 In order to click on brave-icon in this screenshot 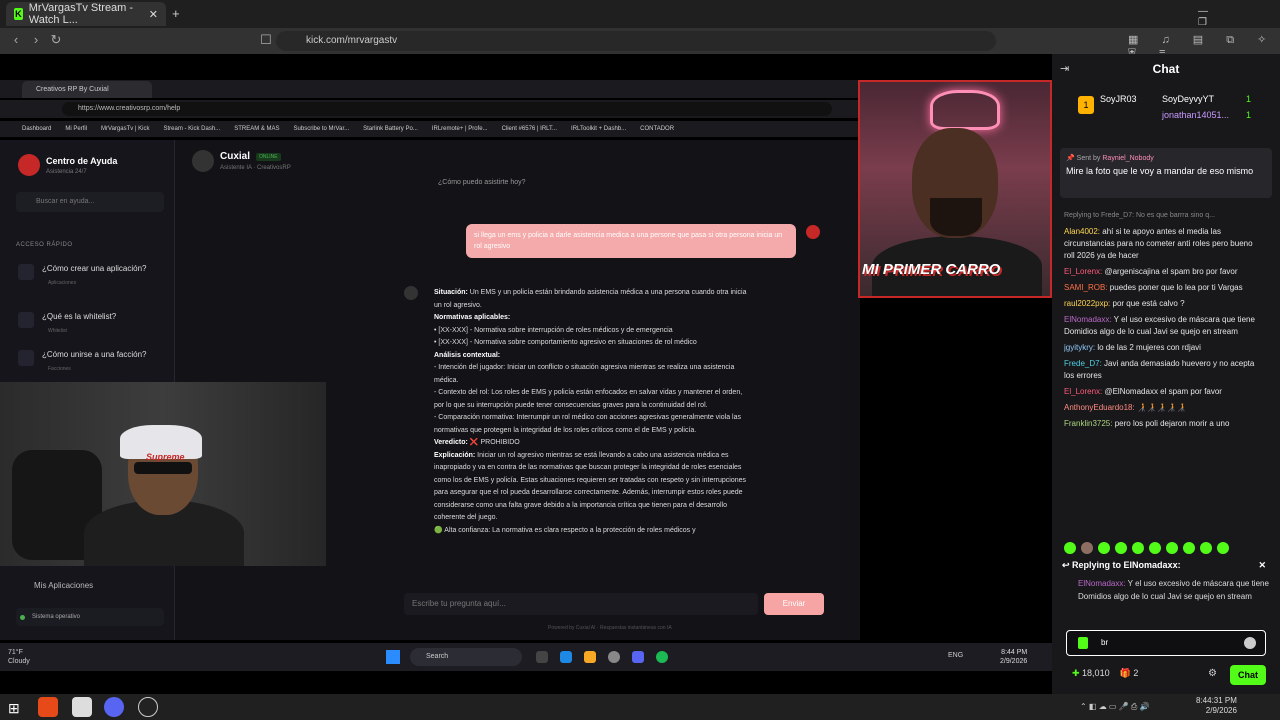, I will do `click(48, 707)`.